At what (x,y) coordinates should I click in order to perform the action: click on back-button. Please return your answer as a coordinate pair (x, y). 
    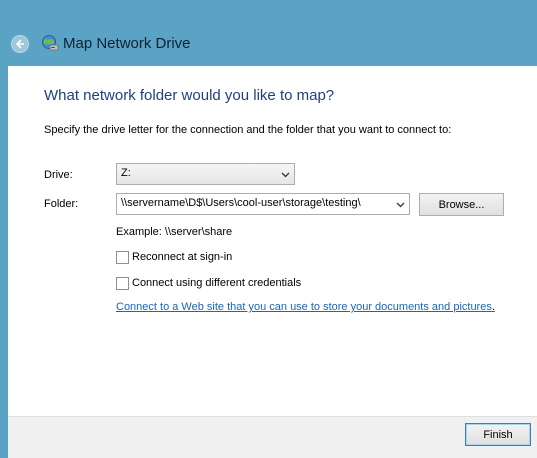
    Looking at the image, I should click on (20, 44).